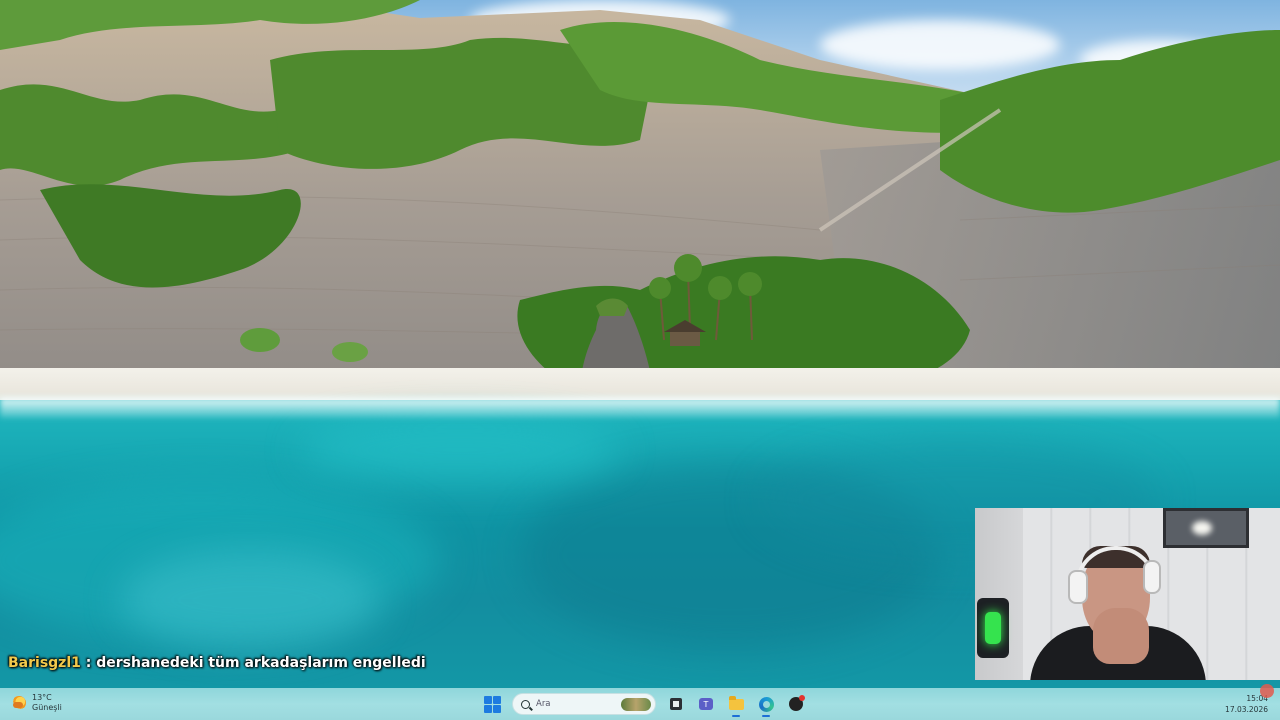  What do you see at coordinates (1078, 587) in the screenshot?
I see `headphones-left-cup` at bounding box center [1078, 587].